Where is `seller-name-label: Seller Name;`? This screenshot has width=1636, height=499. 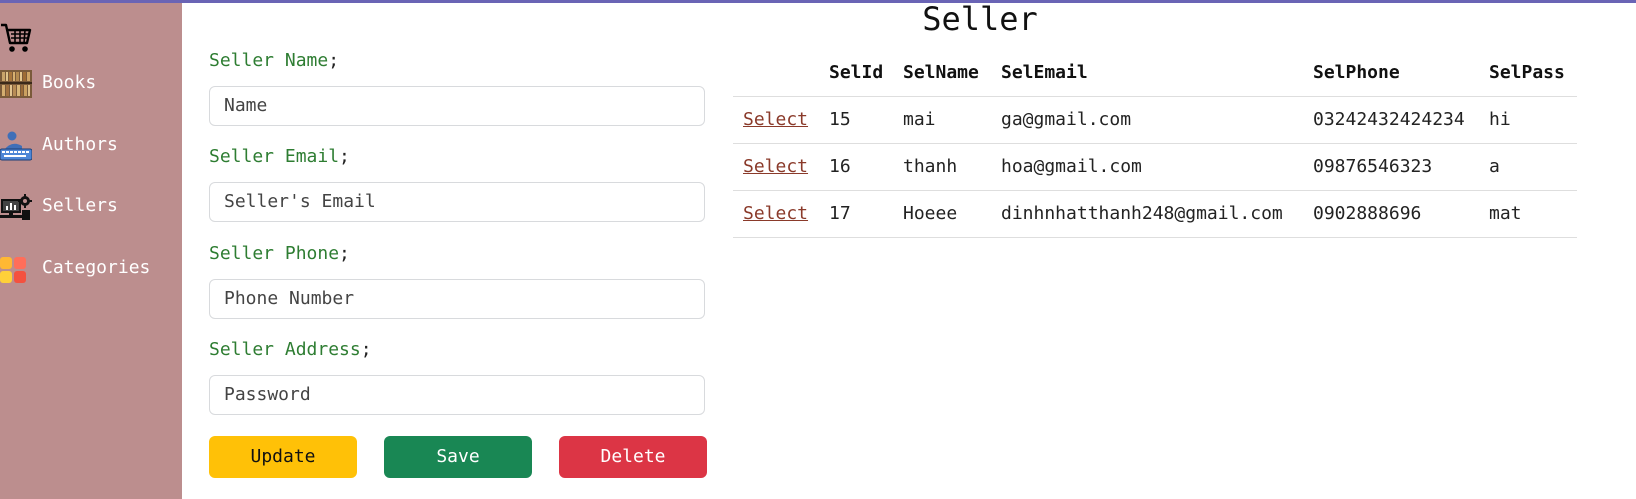 seller-name-label: Seller Name; is located at coordinates (274, 60).